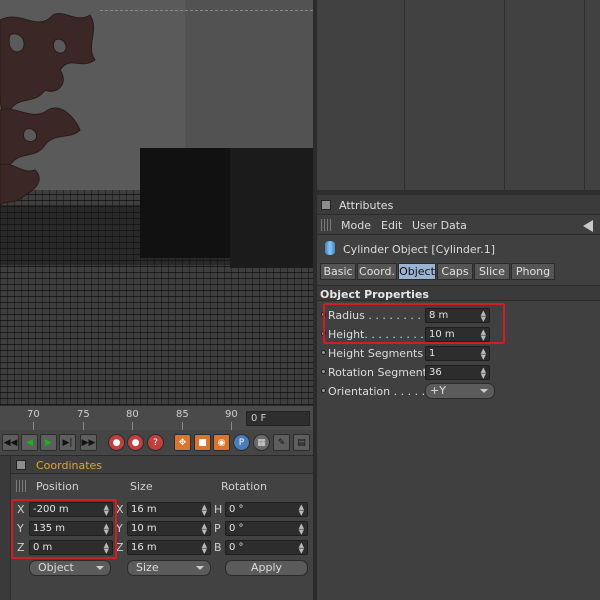 The width and height of the screenshot is (600, 600). Describe the element at coordinates (29, 442) in the screenshot. I see `step-back-icon: ◀` at that location.